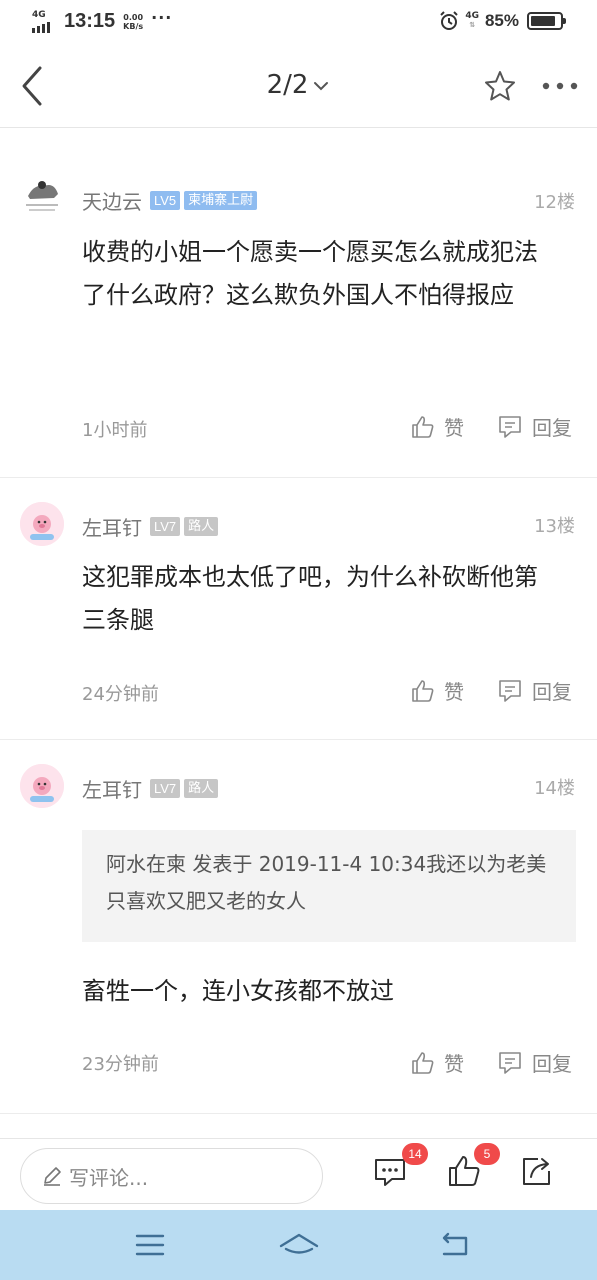 The image size is (597, 1280). Describe the element at coordinates (400, 1168) in the screenshot. I see `comments-count-button: 14` at that location.